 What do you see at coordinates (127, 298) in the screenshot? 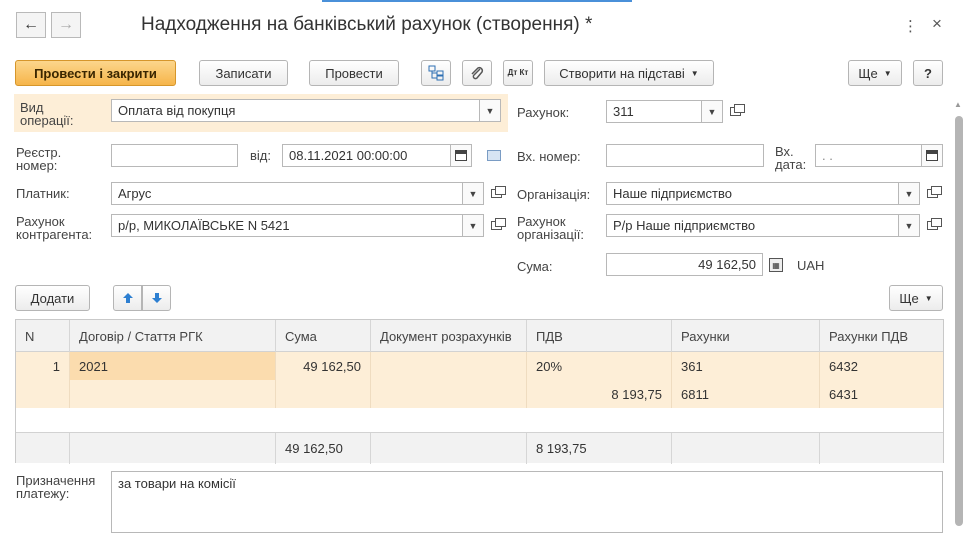
I see `move-up-button` at bounding box center [127, 298].